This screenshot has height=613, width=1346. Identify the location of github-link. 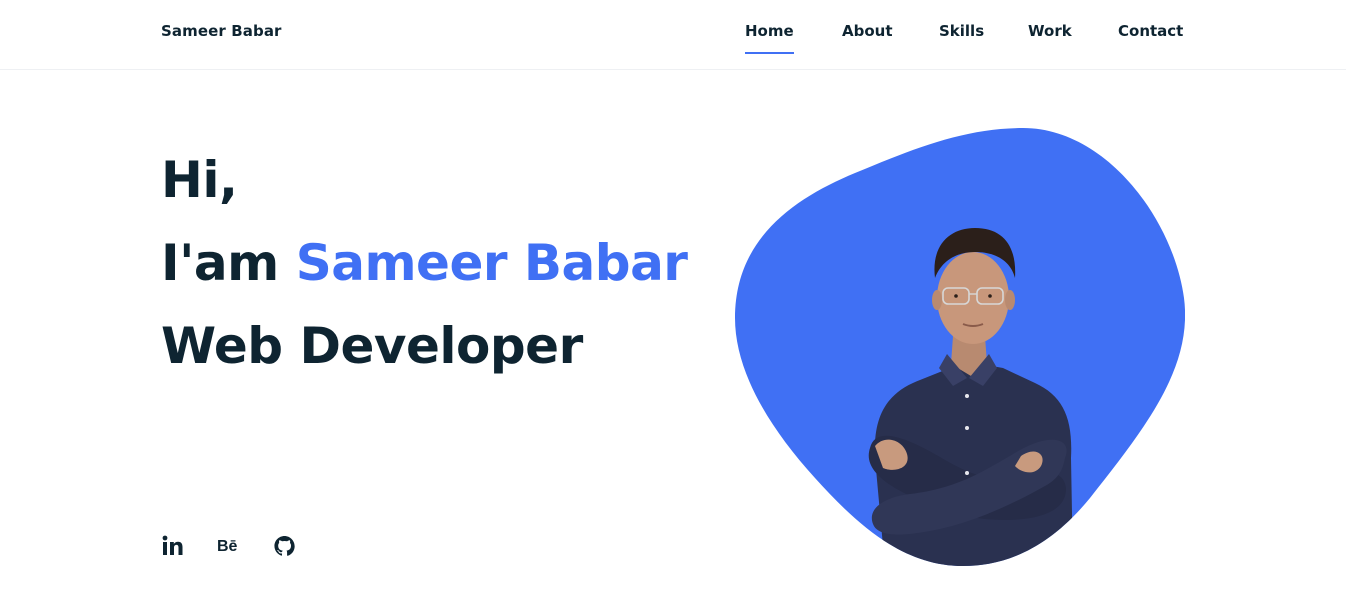
(284, 546).